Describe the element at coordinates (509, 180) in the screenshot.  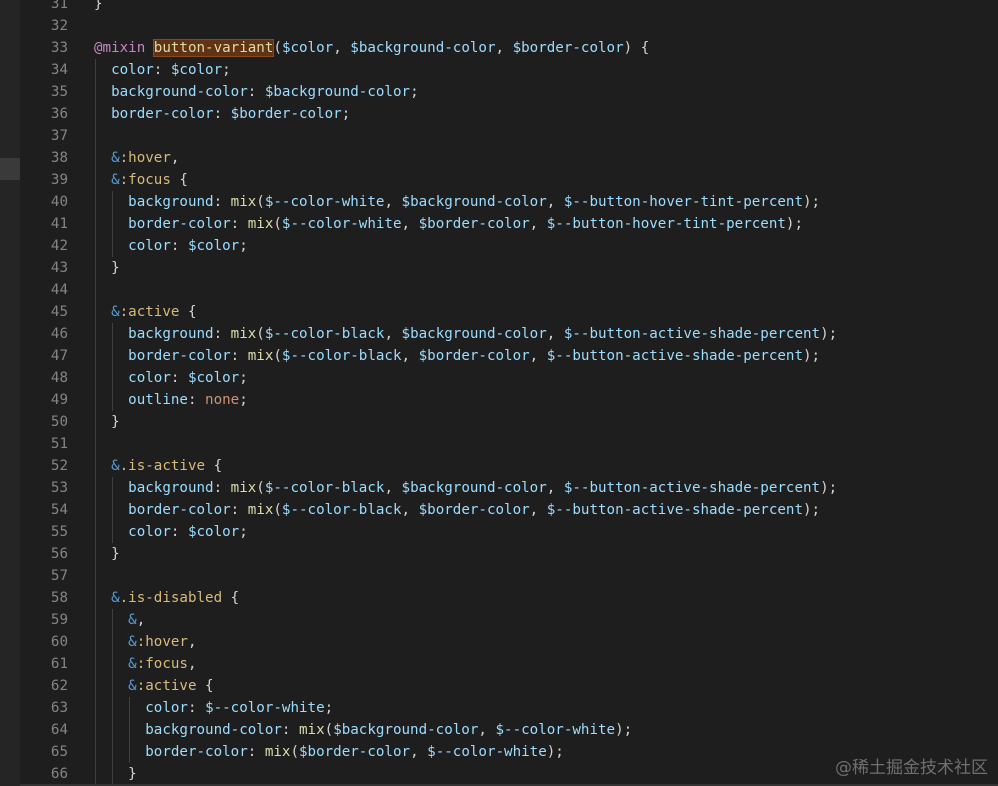
I see `code-line: 39 &:focus {` at that location.